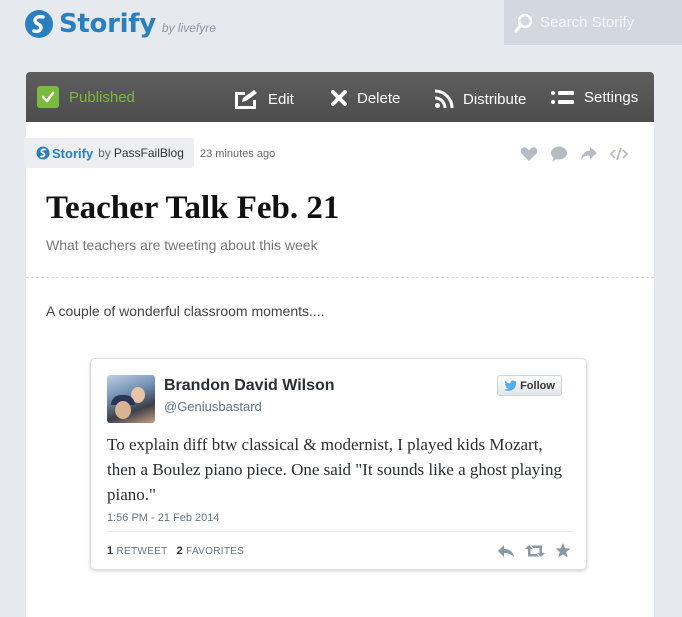 The image size is (682, 617). What do you see at coordinates (188, 28) in the screenshot?
I see `logo-sub: by livefyre` at bounding box center [188, 28].